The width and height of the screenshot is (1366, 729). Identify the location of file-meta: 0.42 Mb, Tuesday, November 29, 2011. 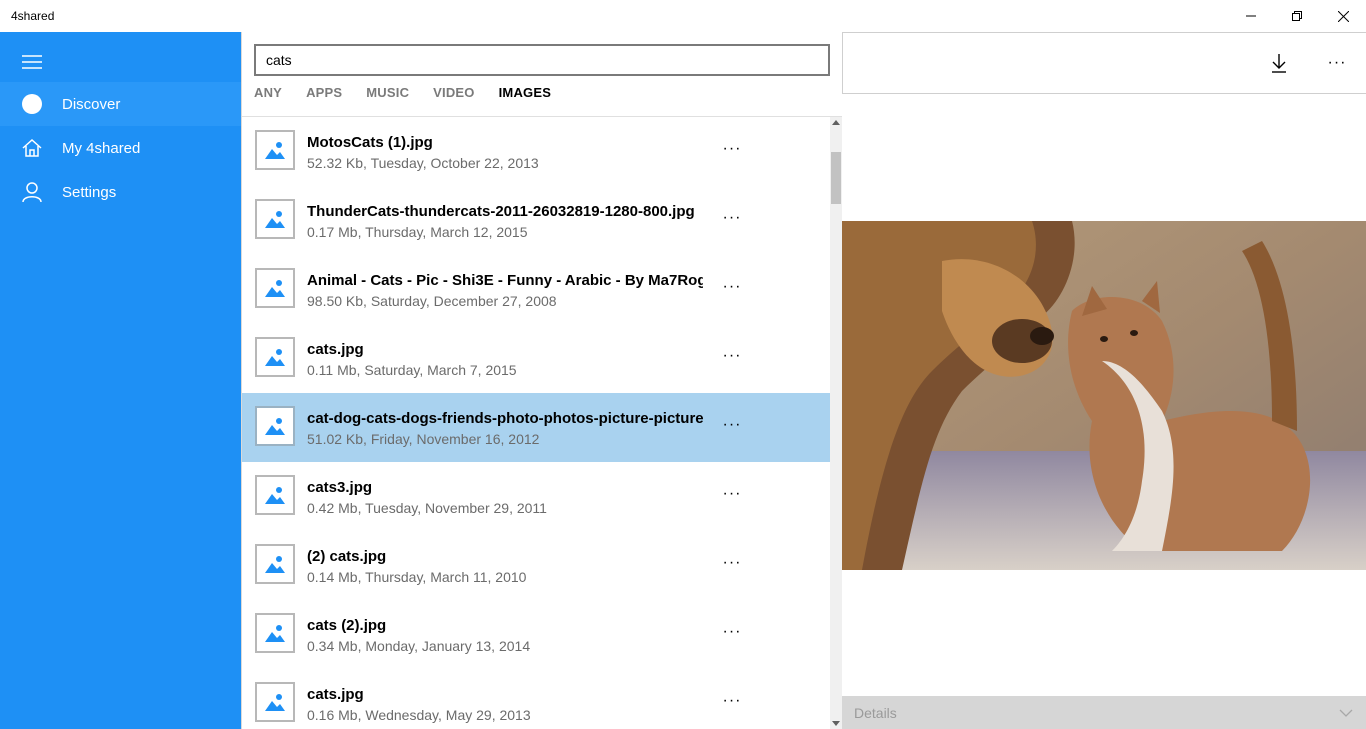
(427, 508).